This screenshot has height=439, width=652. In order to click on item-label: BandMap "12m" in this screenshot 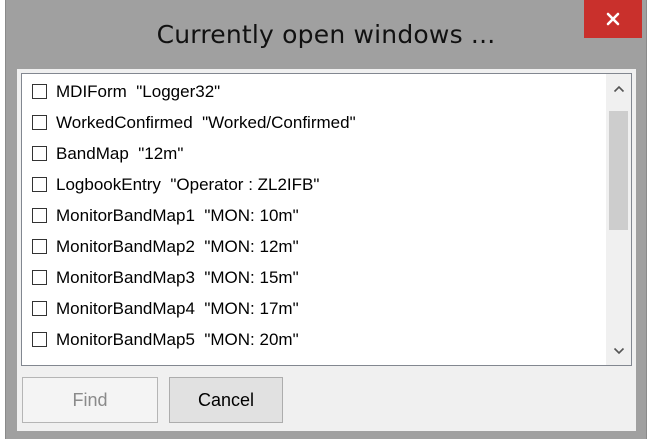, I will do `click(120, 153)`.